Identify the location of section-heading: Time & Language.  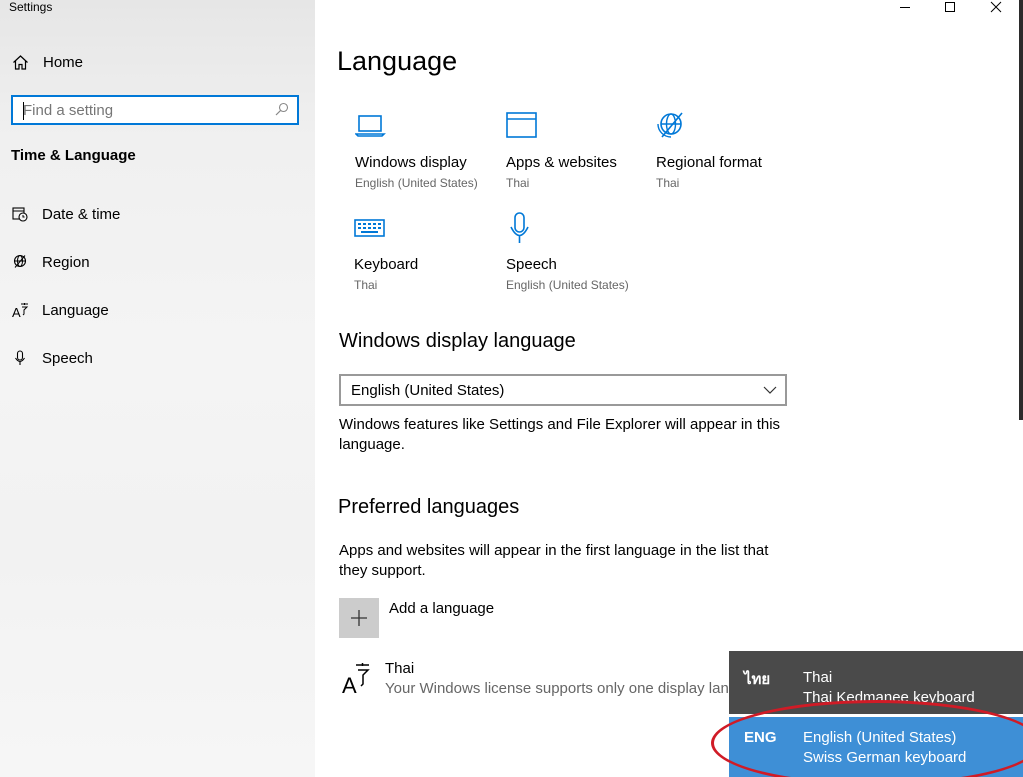
(73, 155).